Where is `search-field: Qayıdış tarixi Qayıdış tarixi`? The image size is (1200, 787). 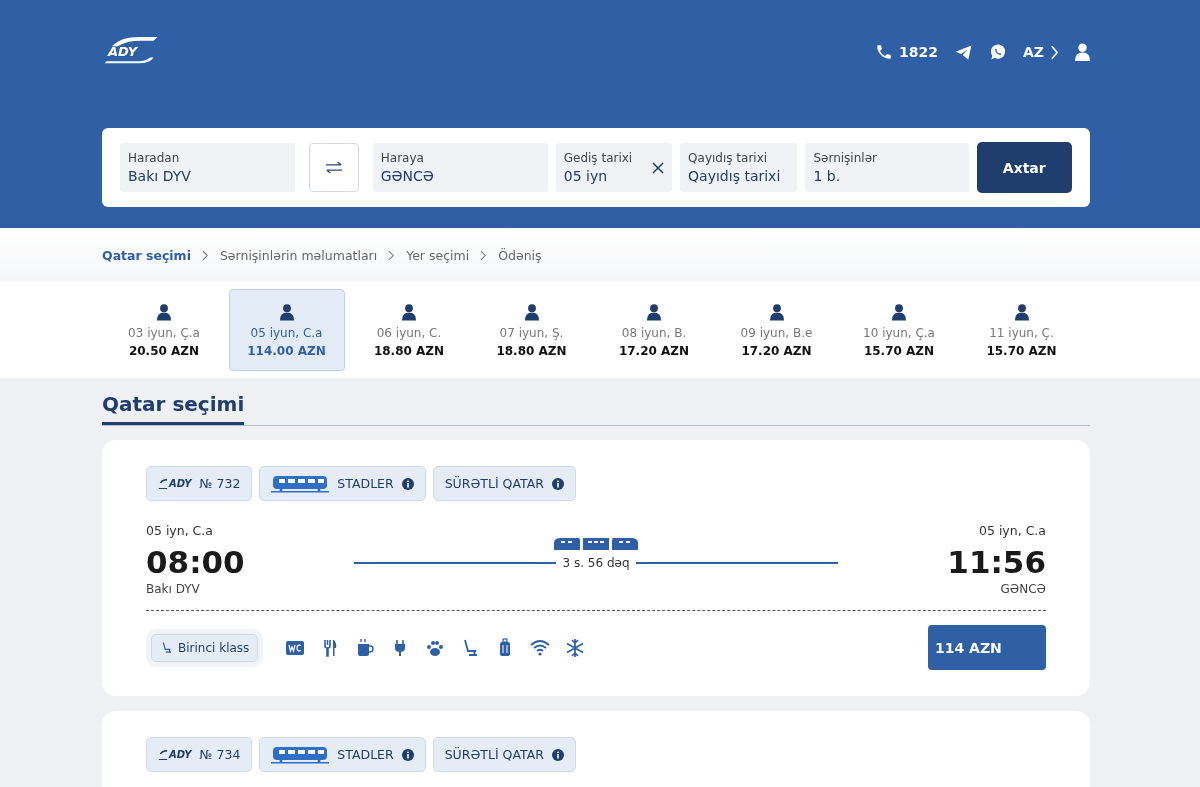
search-field: Qayıdış tarixi Qayıdış tarixi is located at coordinates (739, 167).